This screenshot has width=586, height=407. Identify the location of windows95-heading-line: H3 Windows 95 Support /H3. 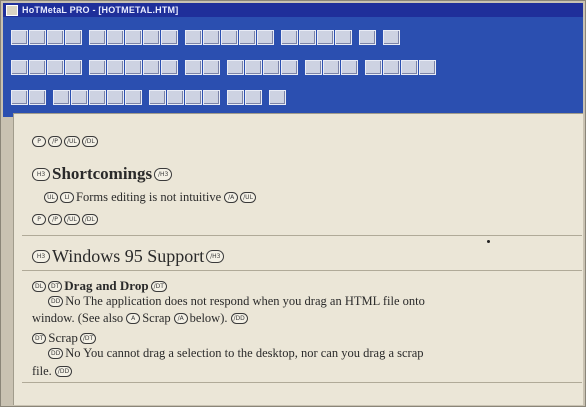
(129, 256).